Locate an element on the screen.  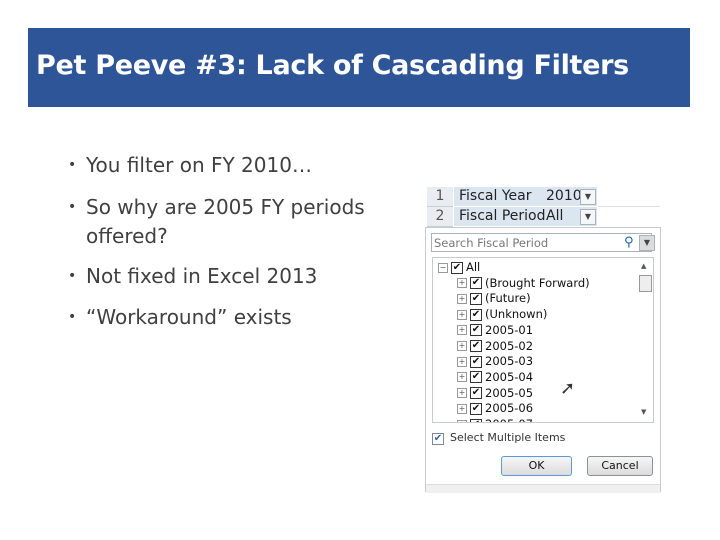
list-item: + ✔ 2005-01 is located at coordinates (495, 330).